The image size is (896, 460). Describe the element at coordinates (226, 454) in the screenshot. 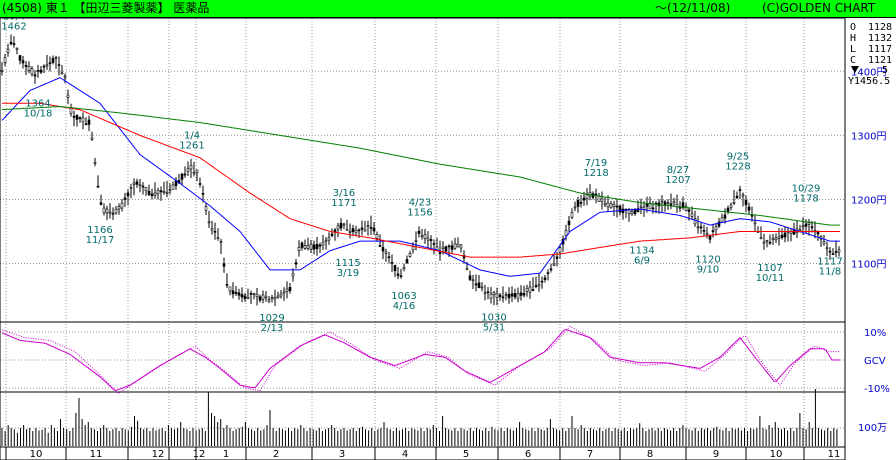

I see `month-label: 1` at that location.